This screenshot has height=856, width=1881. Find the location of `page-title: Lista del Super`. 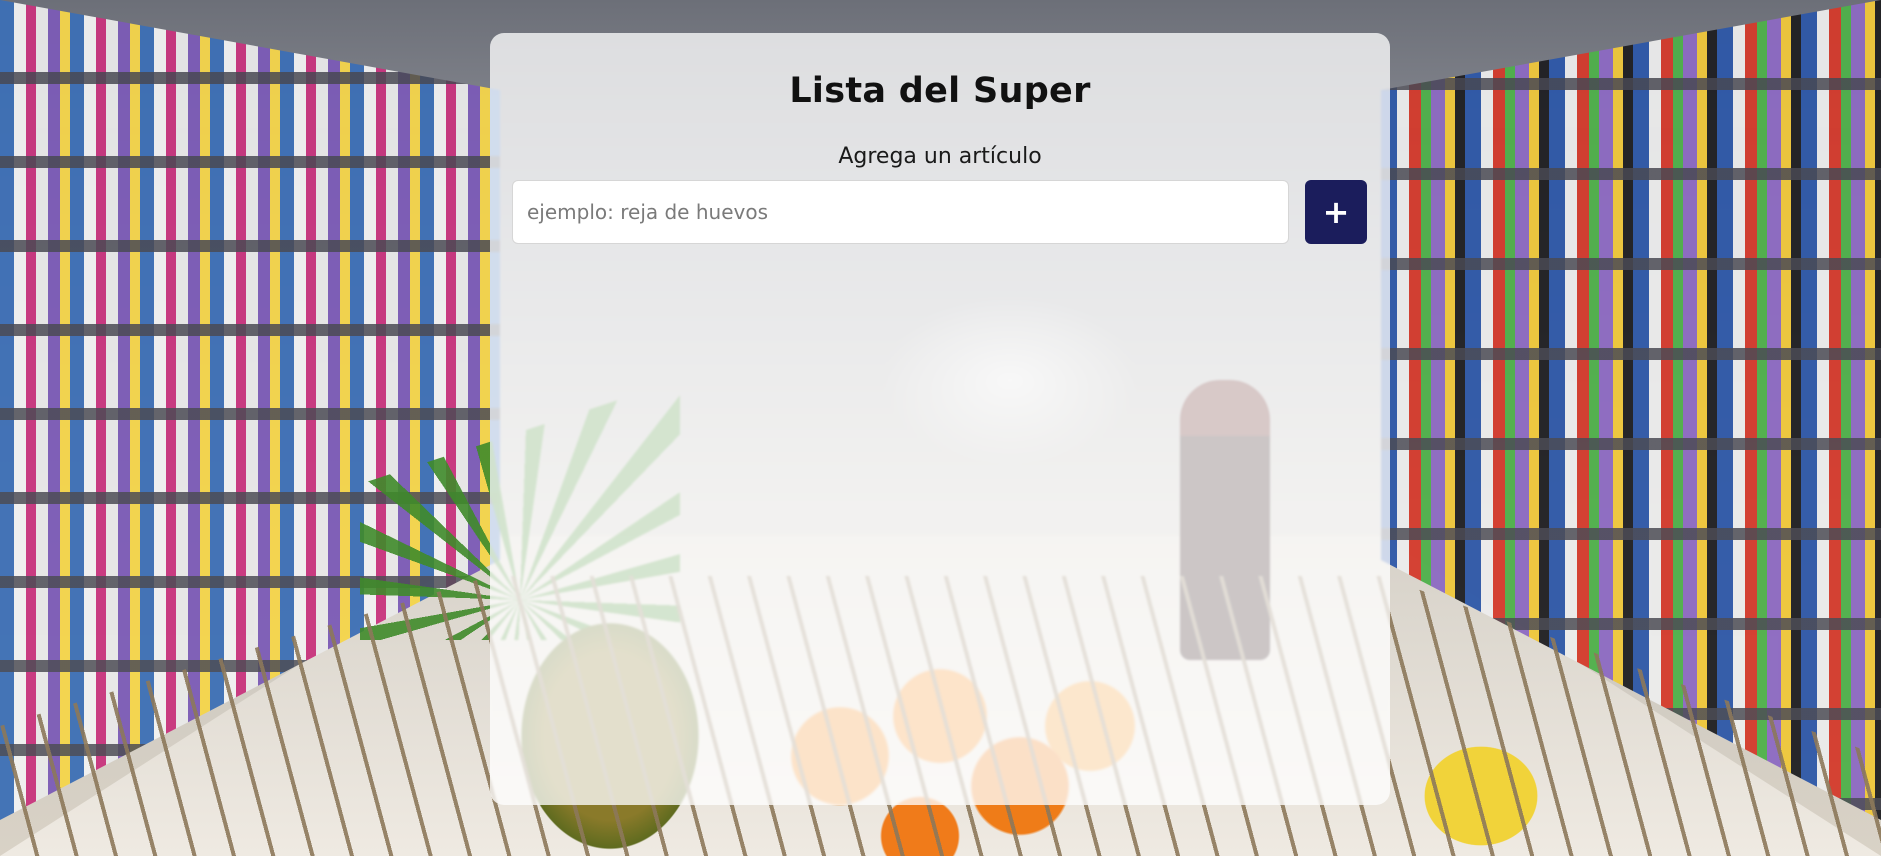

page-title: Lista del Super is located at coordinates (940, 91).